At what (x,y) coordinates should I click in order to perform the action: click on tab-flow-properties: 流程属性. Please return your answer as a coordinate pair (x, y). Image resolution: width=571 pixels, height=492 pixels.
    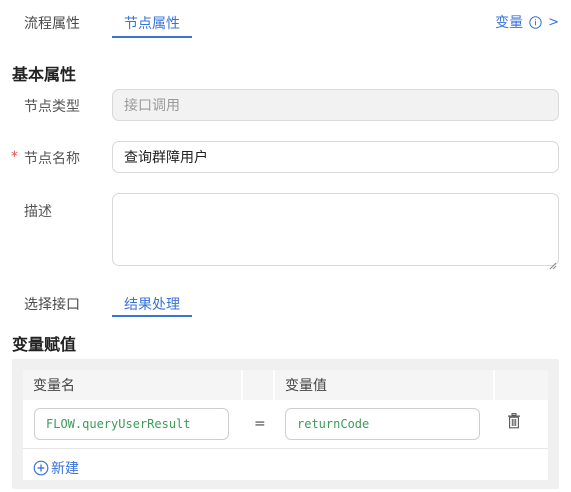
    Looking at the image, I should click on (52, 23).